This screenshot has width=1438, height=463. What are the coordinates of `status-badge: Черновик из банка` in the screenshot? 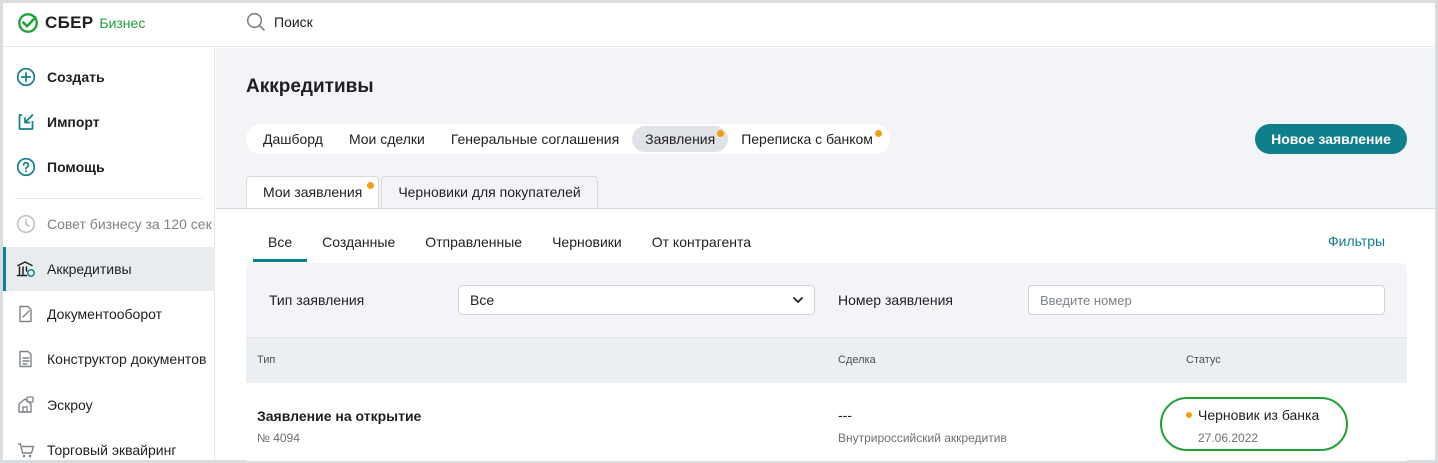 It's located at (1252, 415).